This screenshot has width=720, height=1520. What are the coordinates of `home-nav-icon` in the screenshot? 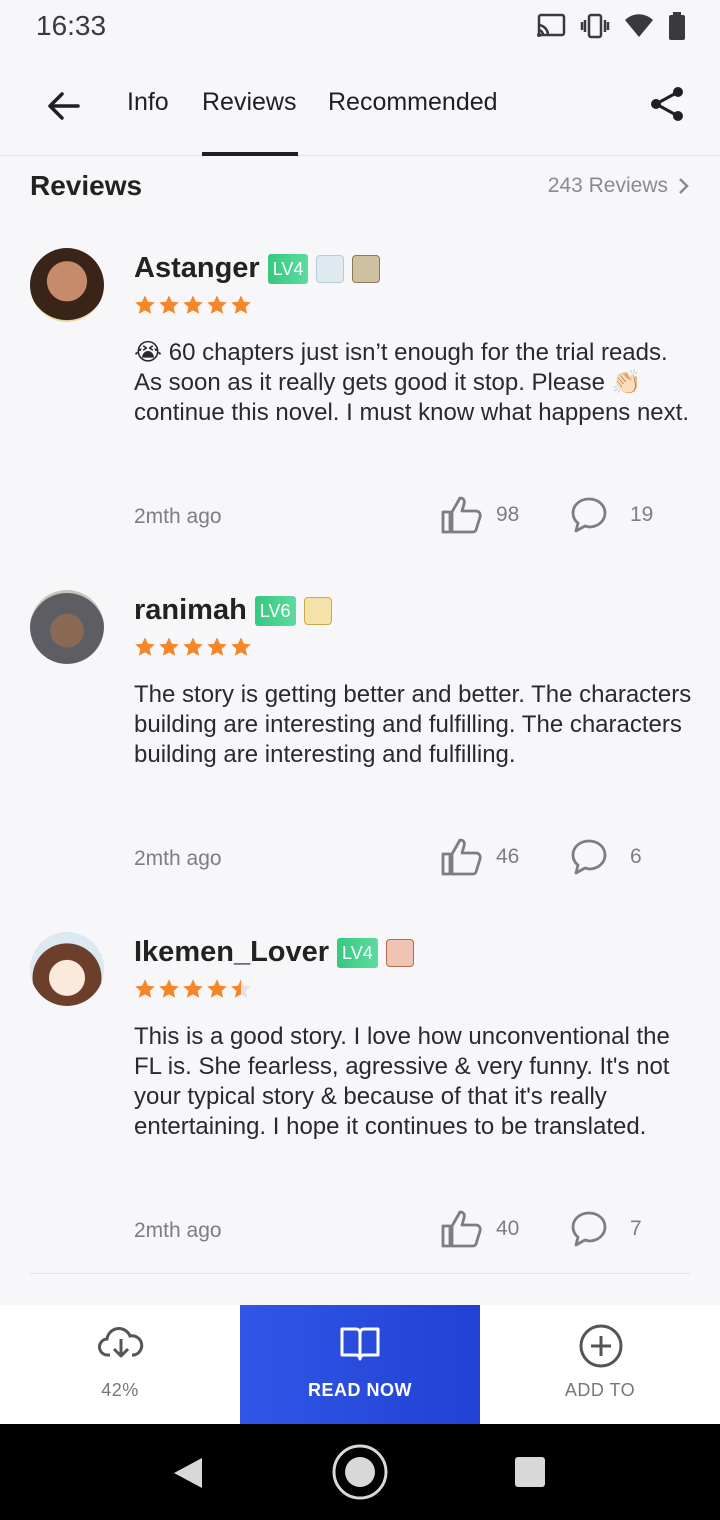 It's located at (360, 1472).